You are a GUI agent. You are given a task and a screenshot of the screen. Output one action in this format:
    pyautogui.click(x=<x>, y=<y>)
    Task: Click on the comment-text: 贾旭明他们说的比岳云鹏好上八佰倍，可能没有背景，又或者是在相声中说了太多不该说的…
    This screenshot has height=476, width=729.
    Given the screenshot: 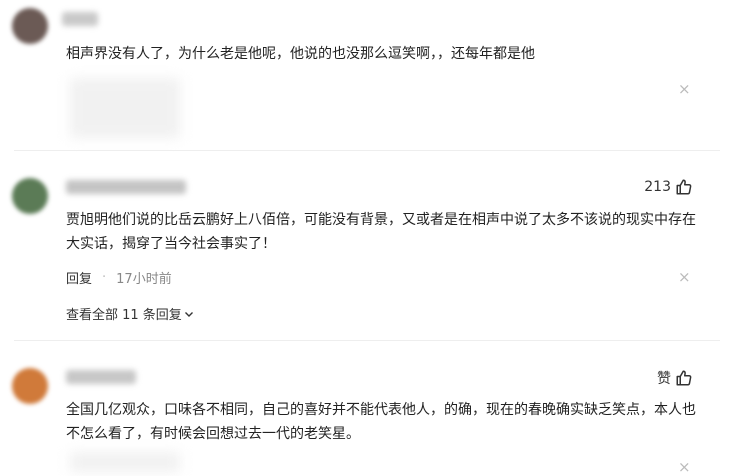 What is the action you would take?
    pyautogui.click(x=381, y=232)
    